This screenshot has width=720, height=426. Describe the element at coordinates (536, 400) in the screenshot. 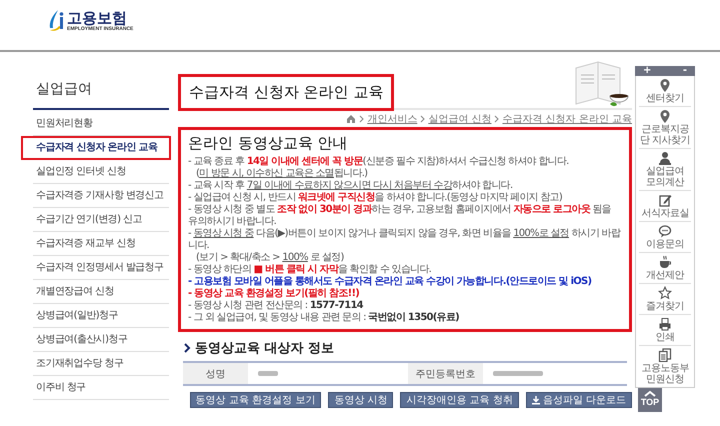

I see `download-icon` at that location.